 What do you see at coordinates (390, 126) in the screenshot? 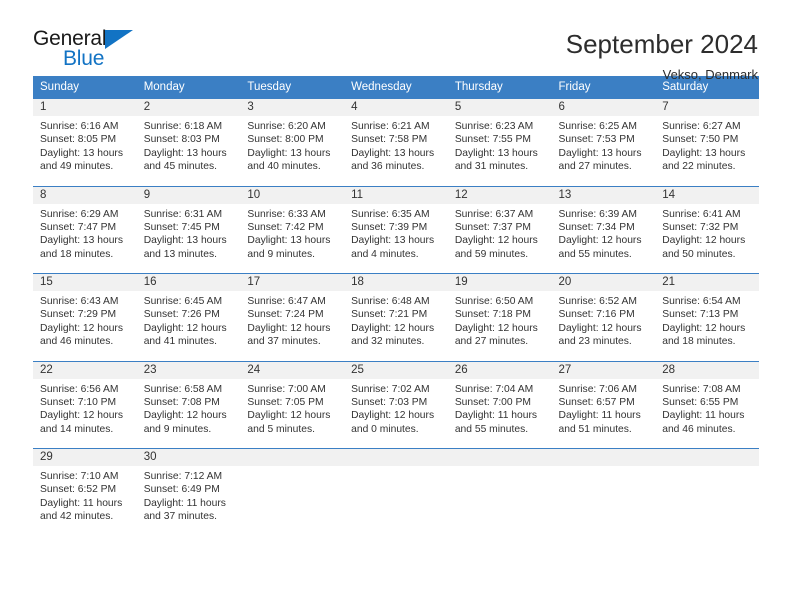
I see `sunrise-time: Sunrise: 6:21 AM` at bounding box center [390, 126].